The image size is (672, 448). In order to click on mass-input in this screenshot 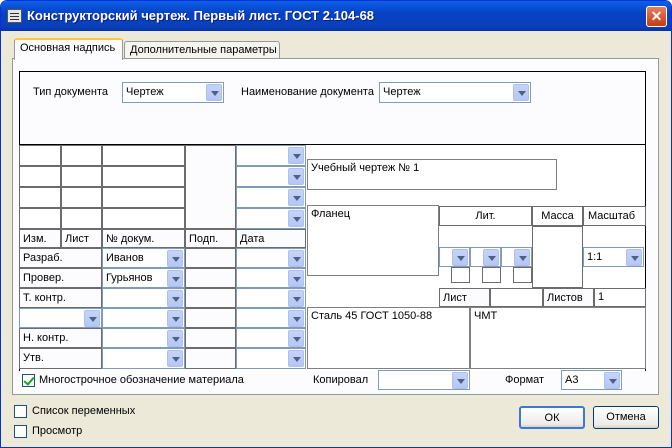, I will do `click(557, 257)`.